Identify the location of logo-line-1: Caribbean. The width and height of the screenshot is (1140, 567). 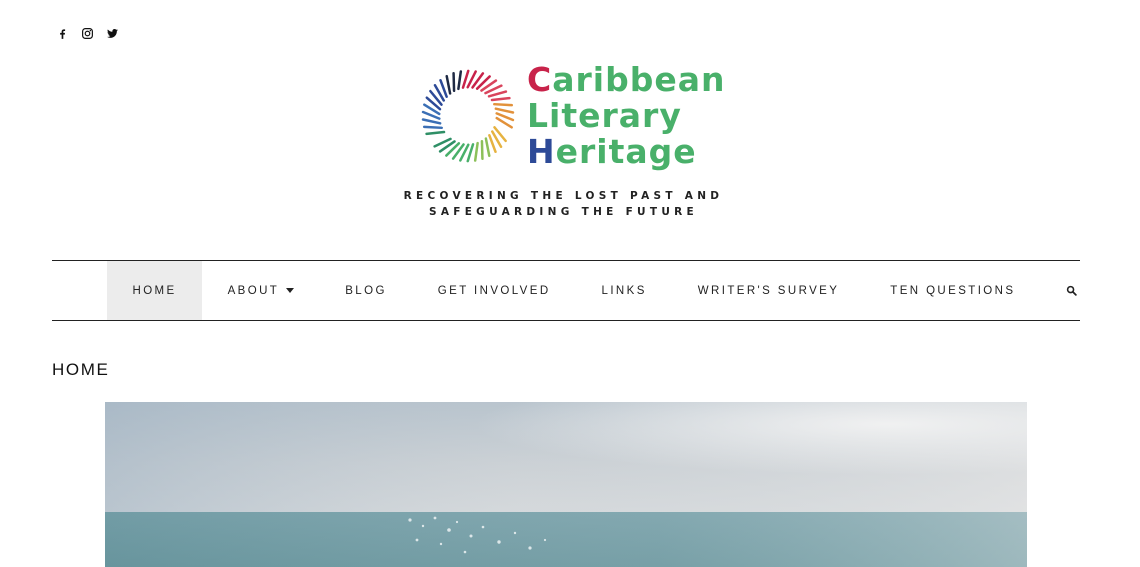
(626, 80).